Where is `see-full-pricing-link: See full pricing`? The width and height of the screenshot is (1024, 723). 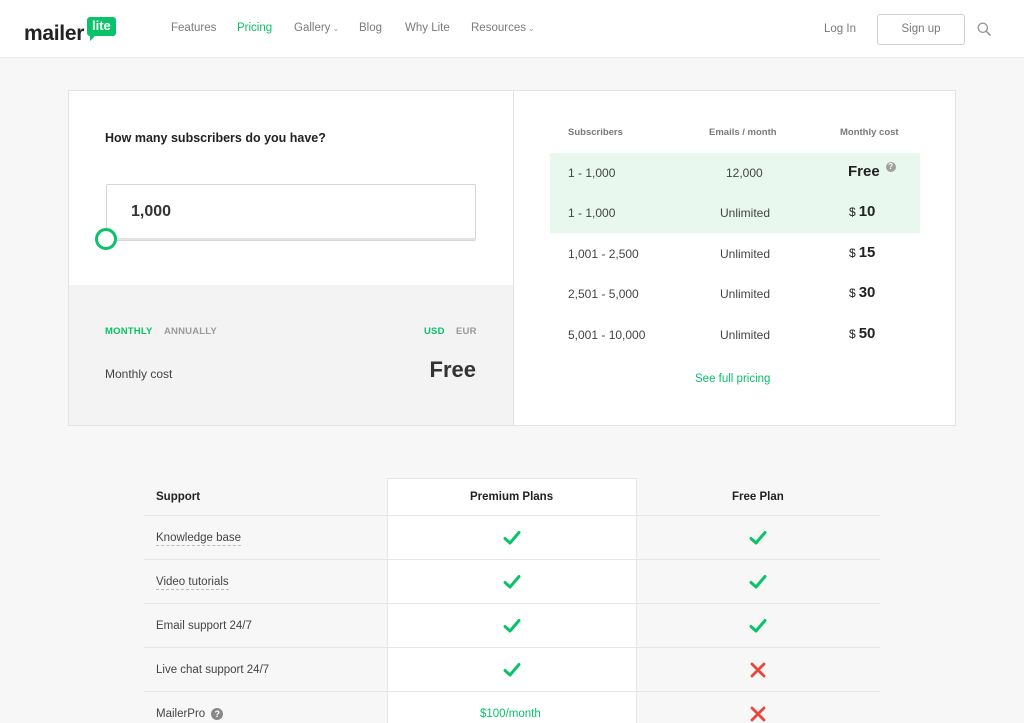
see-full-pricing-link: See full pricing is located at coordinates (732, 379).